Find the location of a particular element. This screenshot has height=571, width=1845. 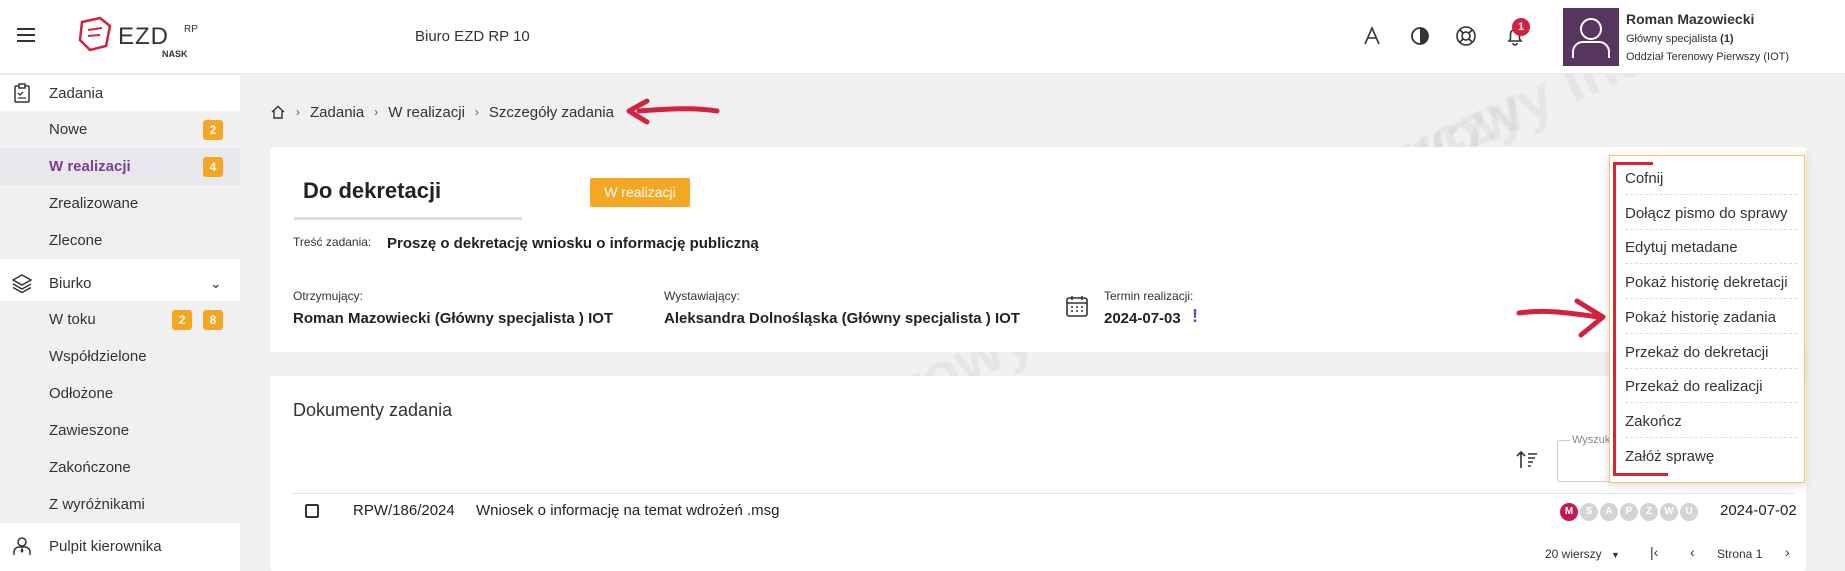

user-role: Główny specjalista (1) is located at coordinates (1680, 39).